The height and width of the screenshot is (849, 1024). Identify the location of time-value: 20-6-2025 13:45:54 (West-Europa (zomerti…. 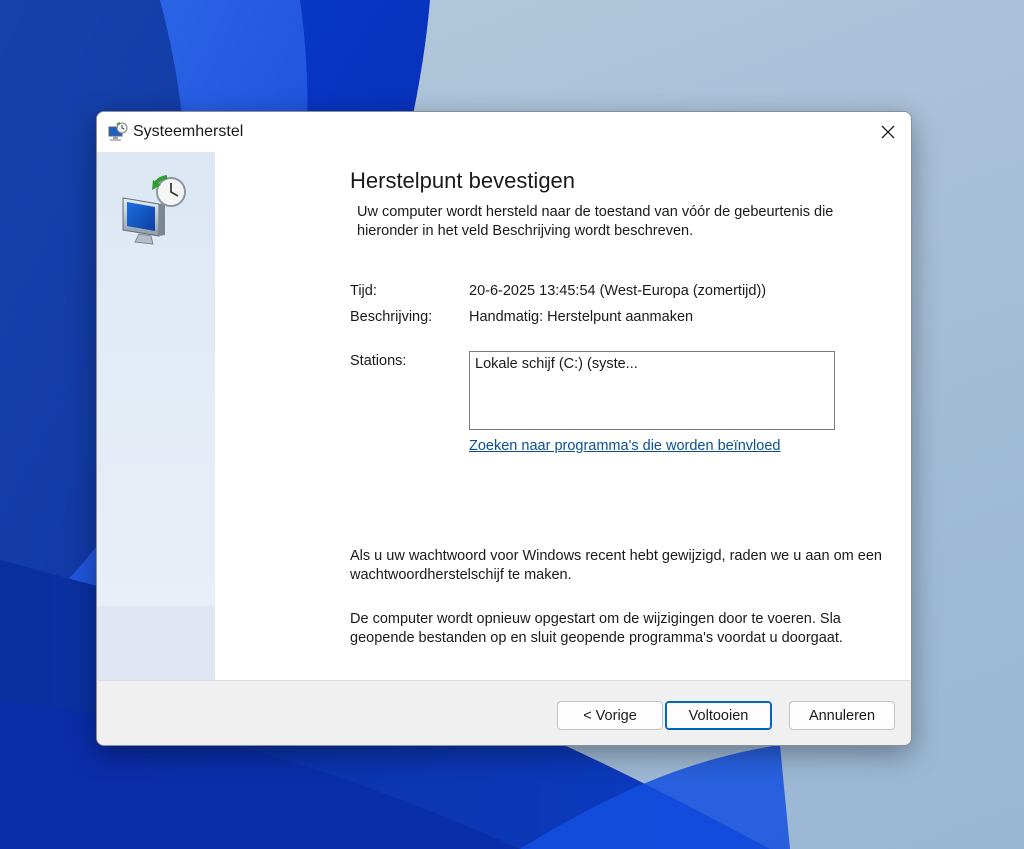
(618, 291).